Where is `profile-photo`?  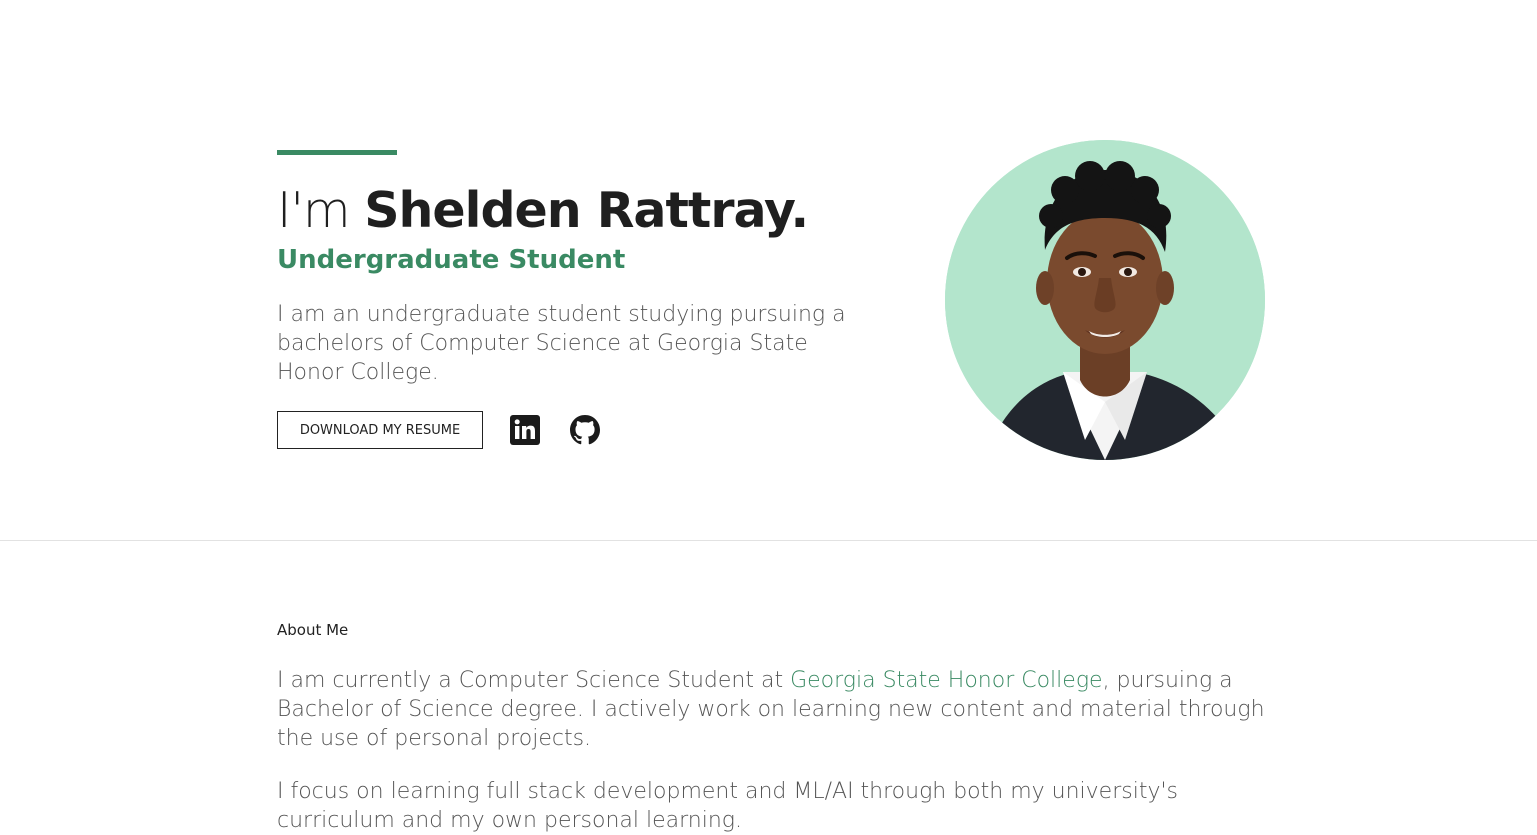 profile-photo is located at coordinates (1105, 300).